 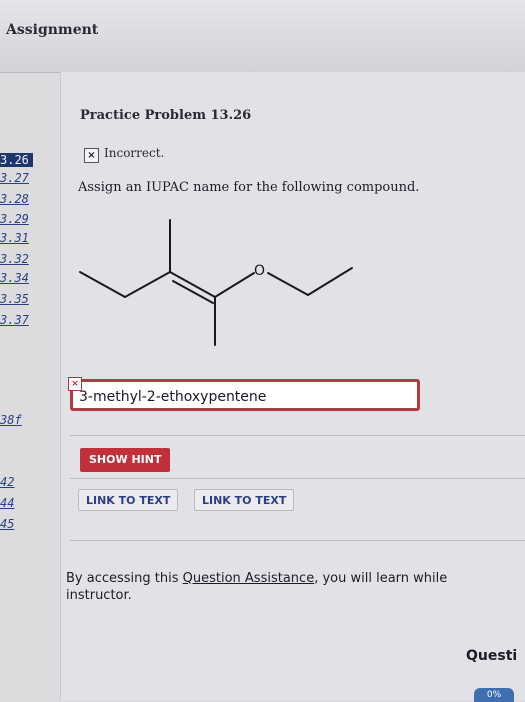 What do you see at coordinates (7, 524) in the screenshot?
I see `sidebar-item-45: 45` at bounding box center [7, 524].